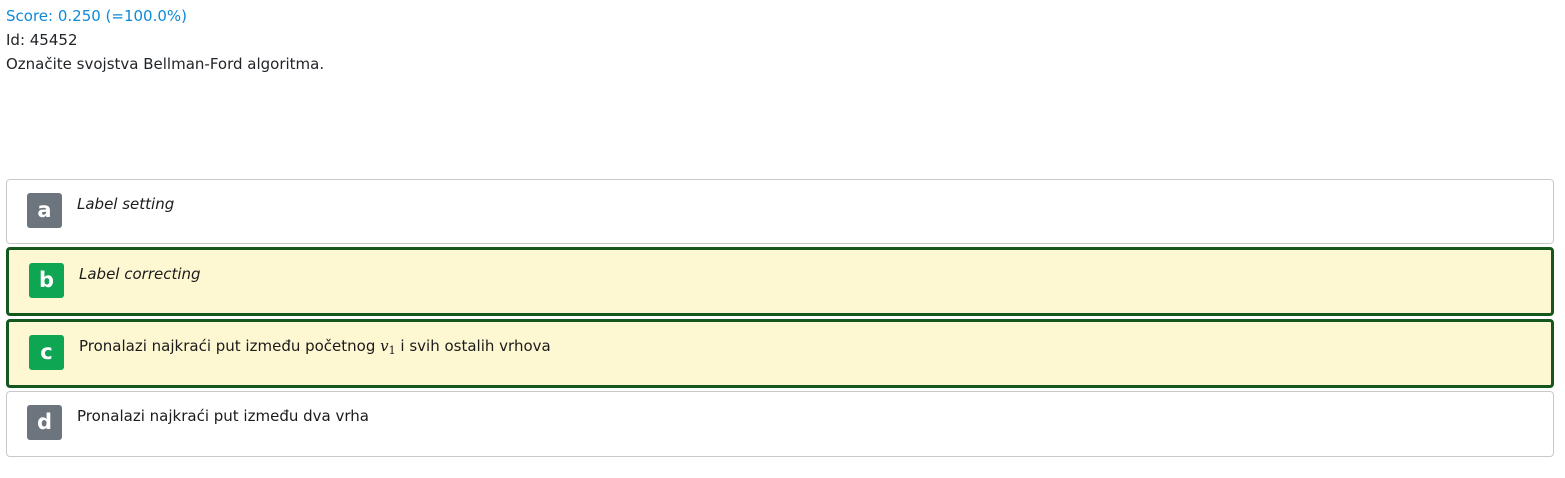  What do you see at coordinates (46, 352) in the screenshot?
I see `answer-letter-badge: c` at bounding box center [46, 352].